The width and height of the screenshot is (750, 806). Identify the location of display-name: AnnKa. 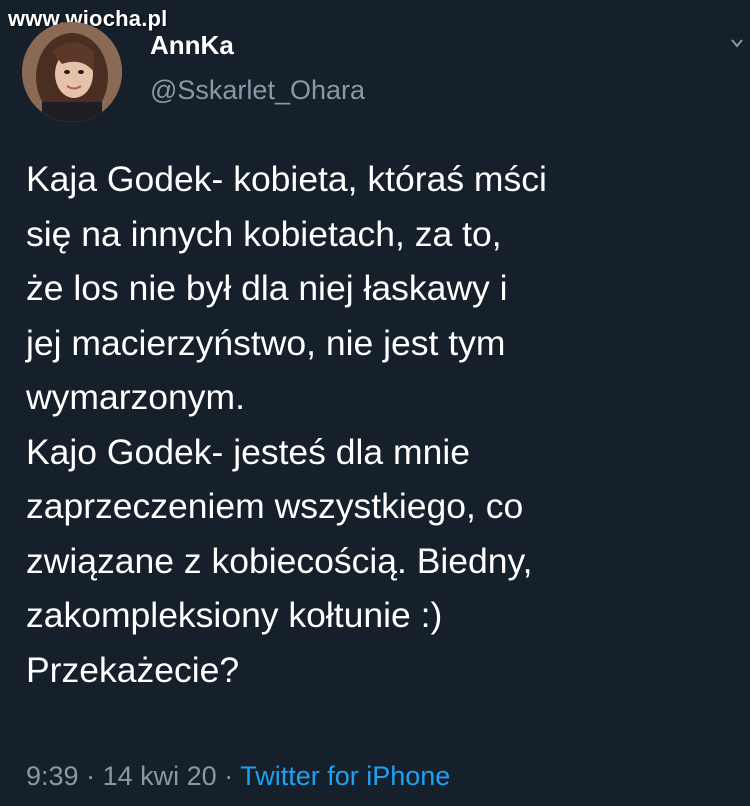
(257, 45).